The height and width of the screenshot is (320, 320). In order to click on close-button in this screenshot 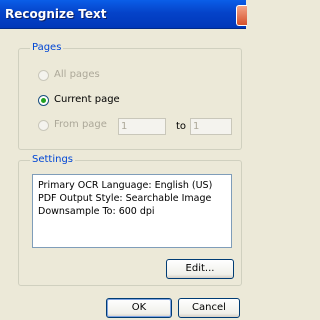, I will do `click(241, 15)`.